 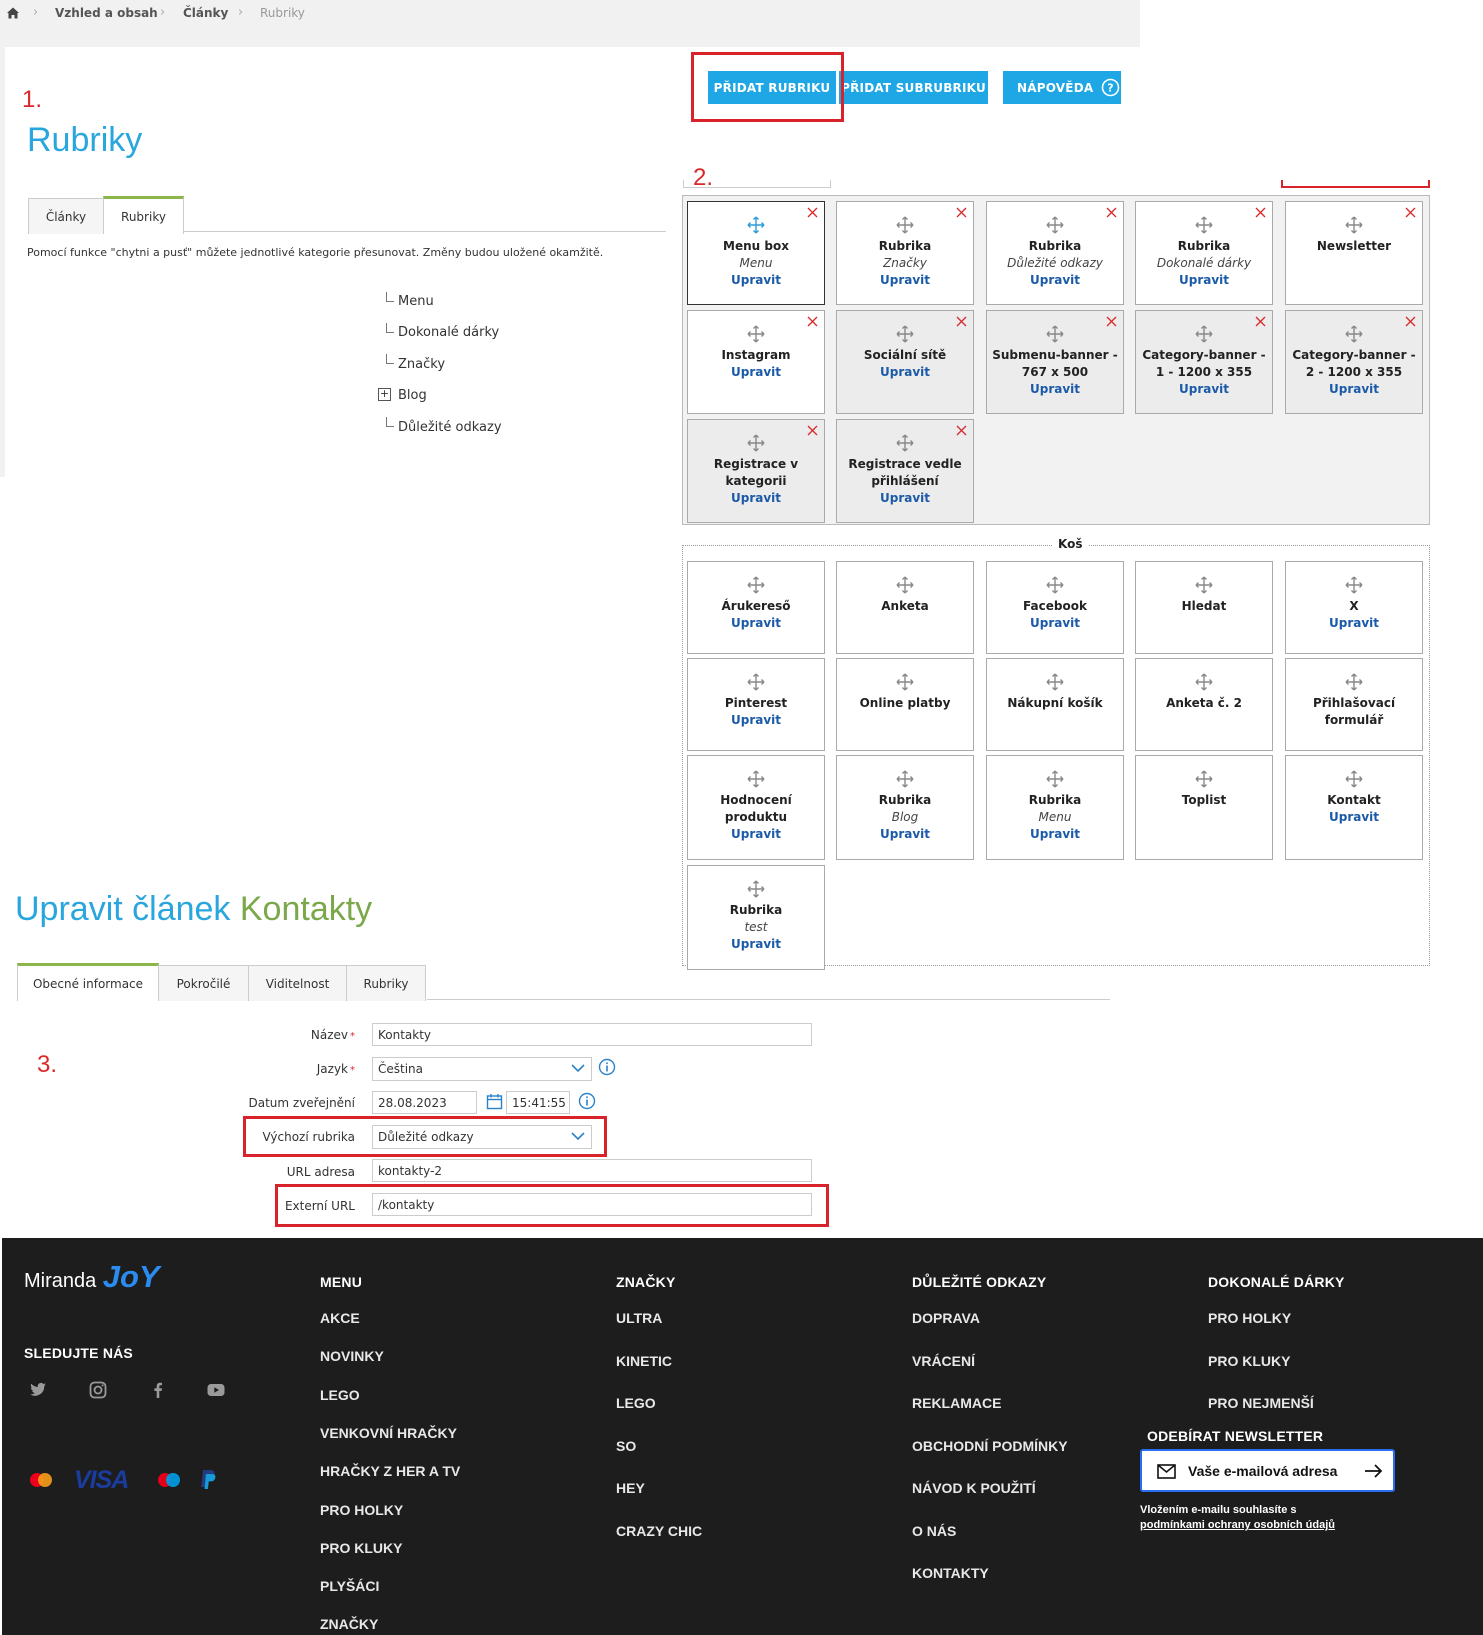 I want to click on brand-logo: Miranda JoY, so click(x=92, y=1277).